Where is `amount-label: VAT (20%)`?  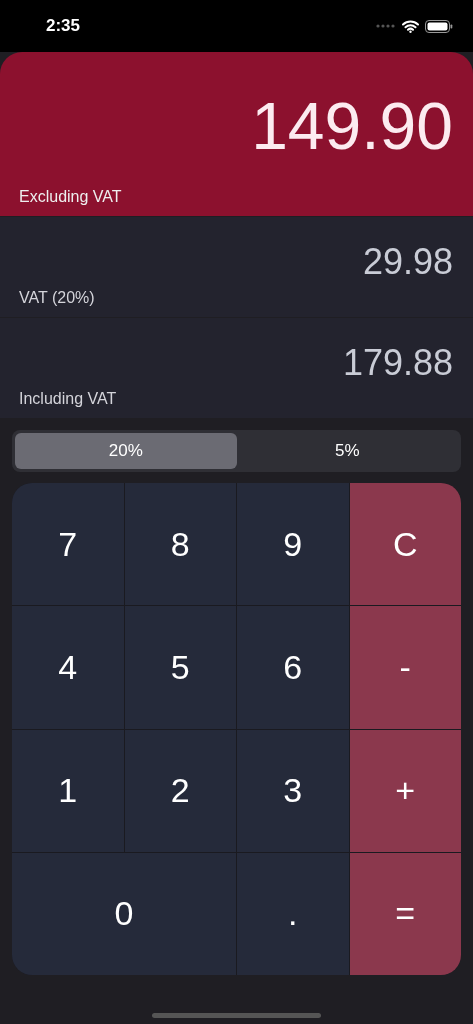 amount-label: VAT (20%) is located at coordinates (57, 298).